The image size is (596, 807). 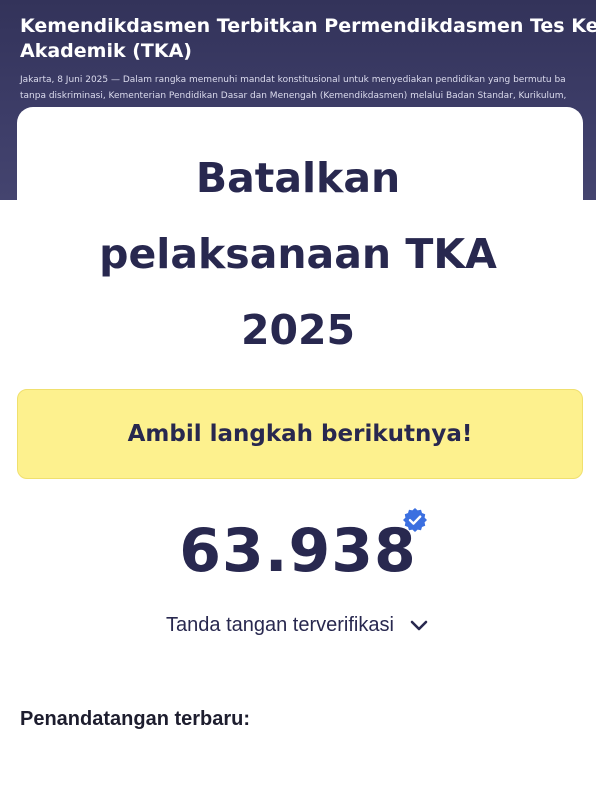 I want to click on verified-badge-icon, so click(x=415, y=520).